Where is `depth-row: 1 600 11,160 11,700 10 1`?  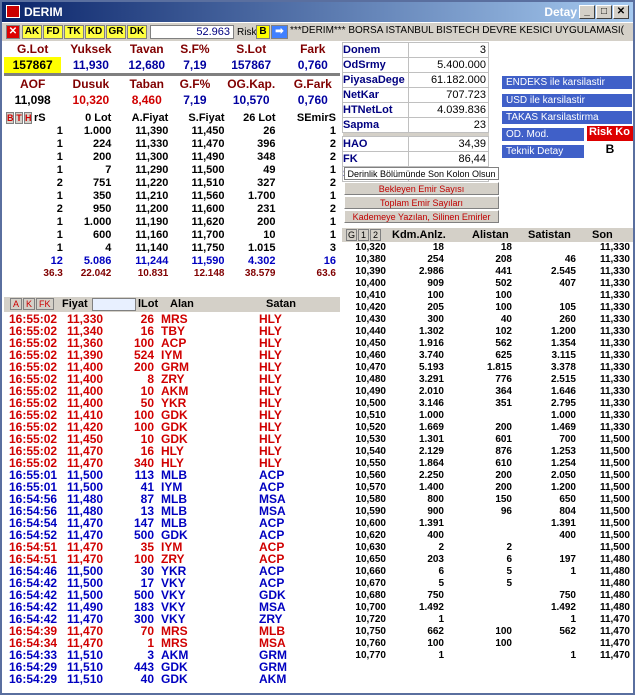
depth-row: 1 600 11,160 11,700 10 1 is located at coordinates (185, 234).